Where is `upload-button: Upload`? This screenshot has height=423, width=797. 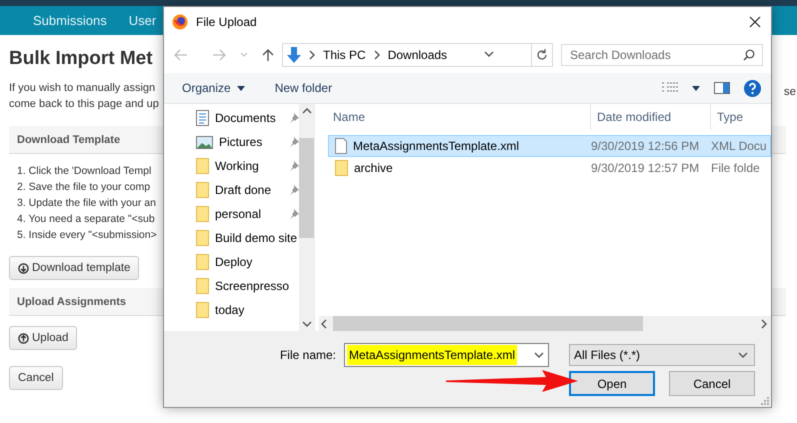
upload-button: Upload is located at coordinates (43, 338).